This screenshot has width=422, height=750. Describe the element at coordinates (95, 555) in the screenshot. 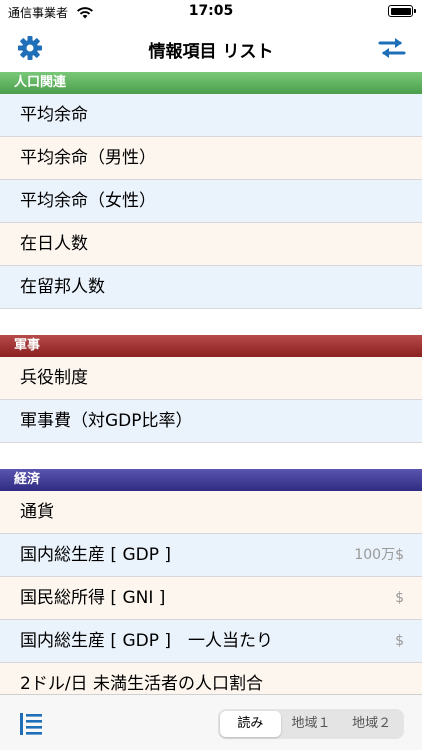

I see `list-item-label: 国内総生産 [ GDP ]` at that location.